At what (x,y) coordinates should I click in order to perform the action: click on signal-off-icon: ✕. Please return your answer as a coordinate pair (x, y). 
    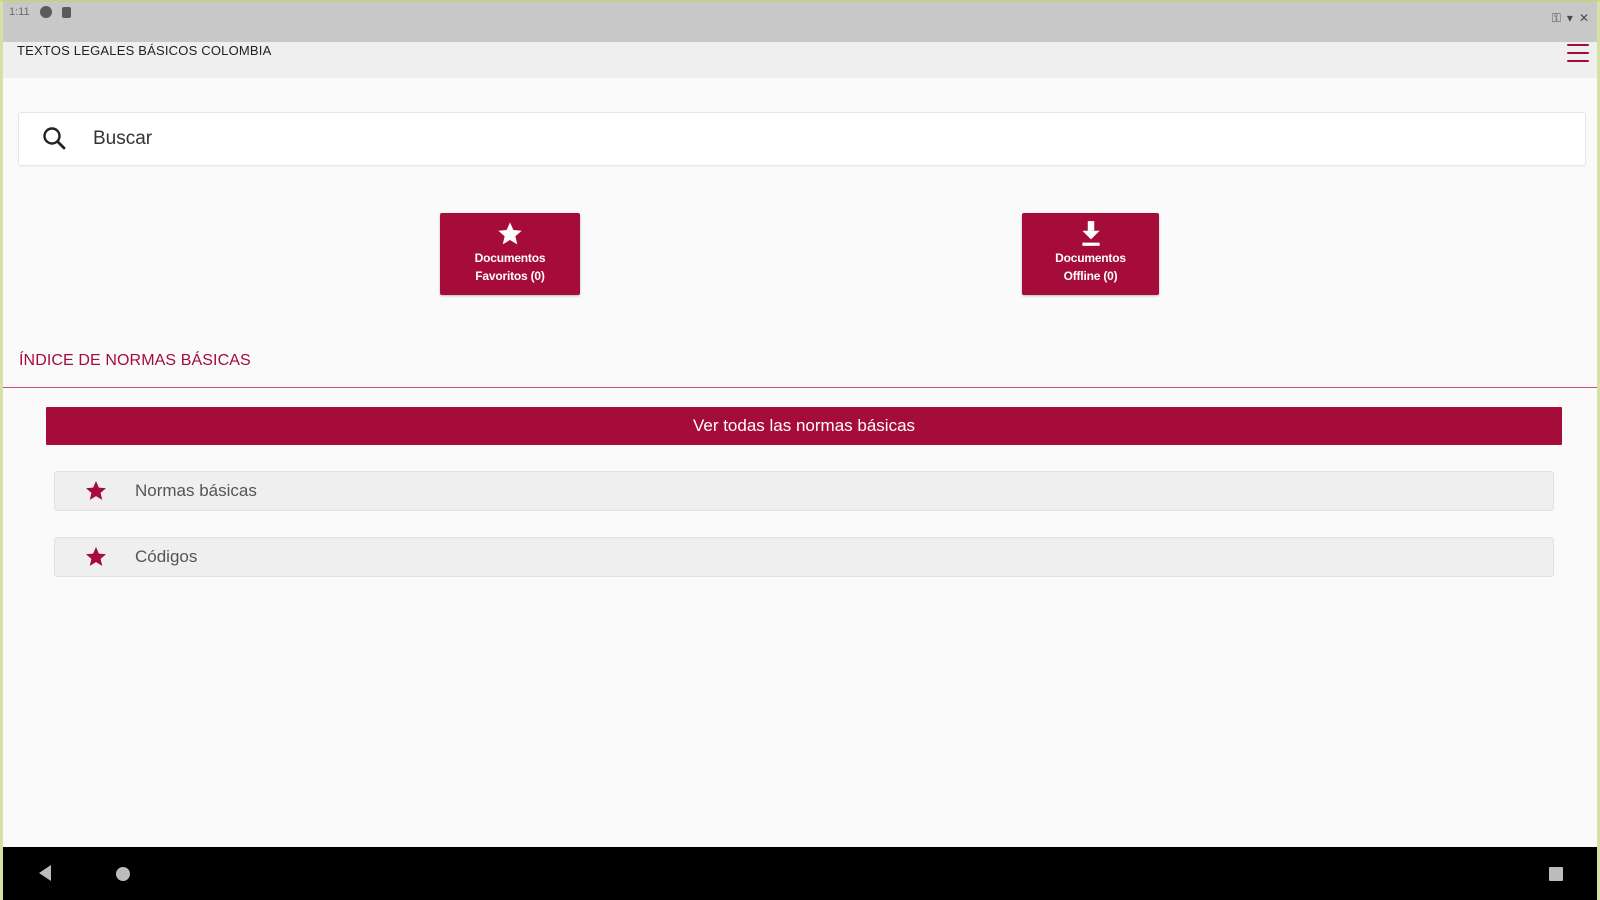
    Looking at the image, I should click on (1583, 18).